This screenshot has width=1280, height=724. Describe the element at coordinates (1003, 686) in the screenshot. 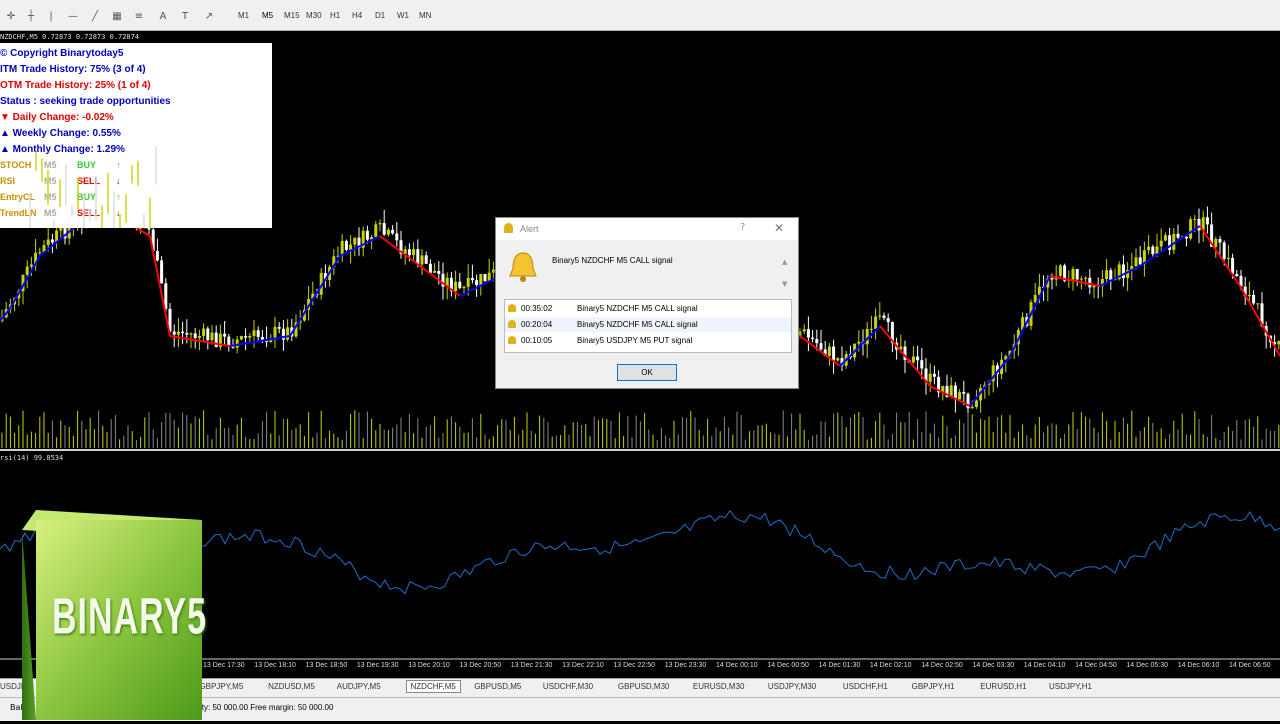

I see `chart-tab: EURUSD,H1` at that location.